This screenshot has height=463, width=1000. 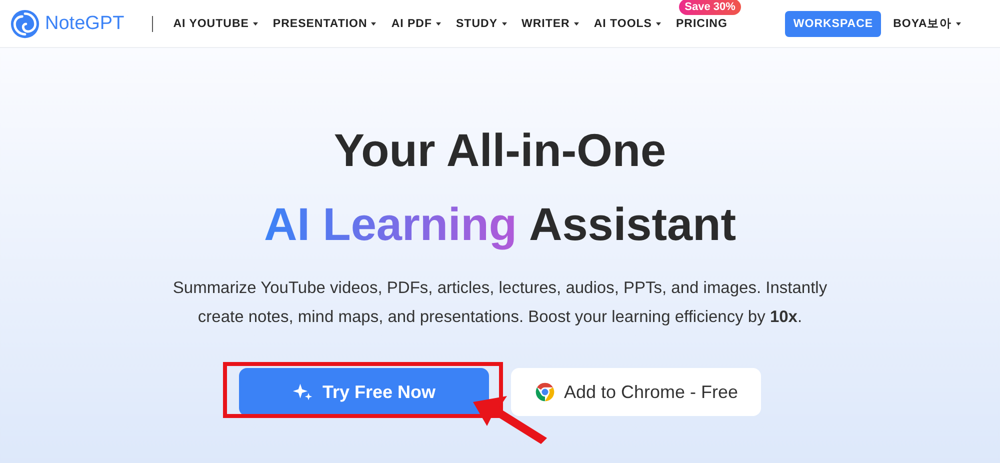 What do you see at coordinates (481, 24) in the screenshot?
I see `nav-link: STUDY` at bounding box center [481, 24].